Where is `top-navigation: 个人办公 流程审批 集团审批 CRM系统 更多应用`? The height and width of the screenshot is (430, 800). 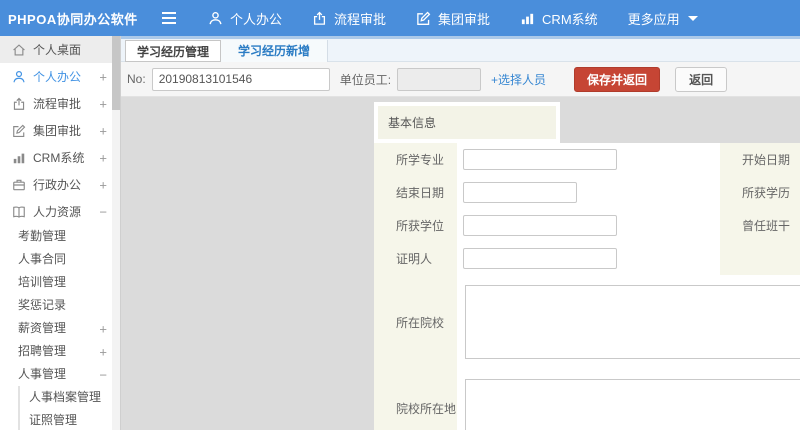 top-navigation: 个人办公 流程审批 集团审批 CRM系统 更多应用 is located at coordinates (468, 18).